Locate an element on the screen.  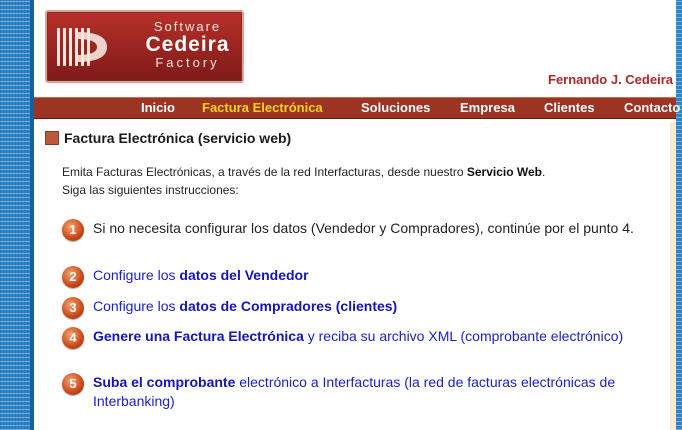
step-4-link-generar: Genere una Factura Electrónica is located at coordinates (198, 336).